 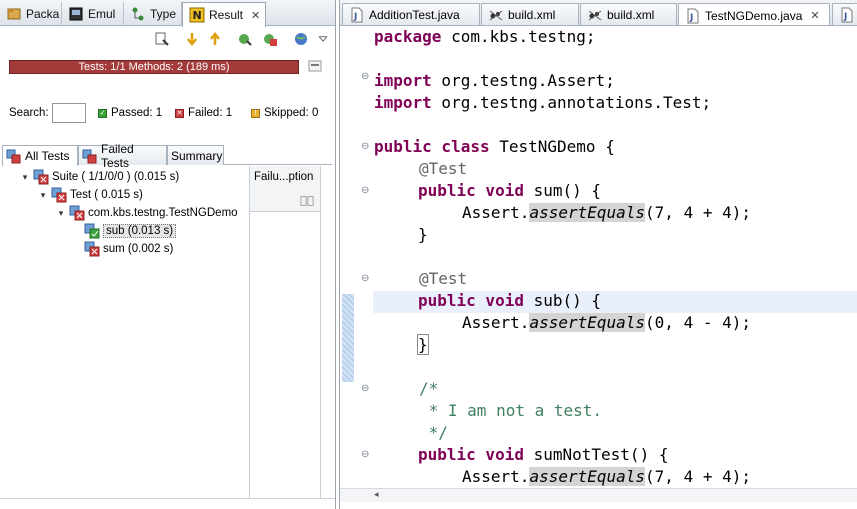 What do you see at coordinates (92, 249) in the screenshot?
I see `method-failed-icon` at bounding box center [92, 249].